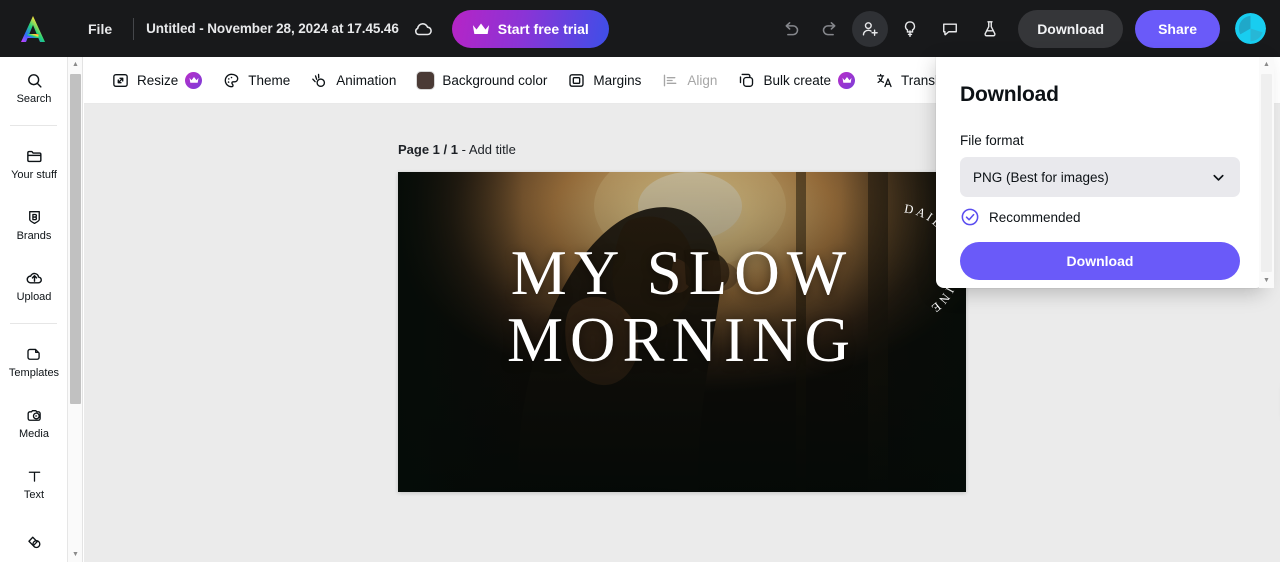 The height and width of the screenshot is (562, 1280). I want to click on header-divider, so click(134, 28).